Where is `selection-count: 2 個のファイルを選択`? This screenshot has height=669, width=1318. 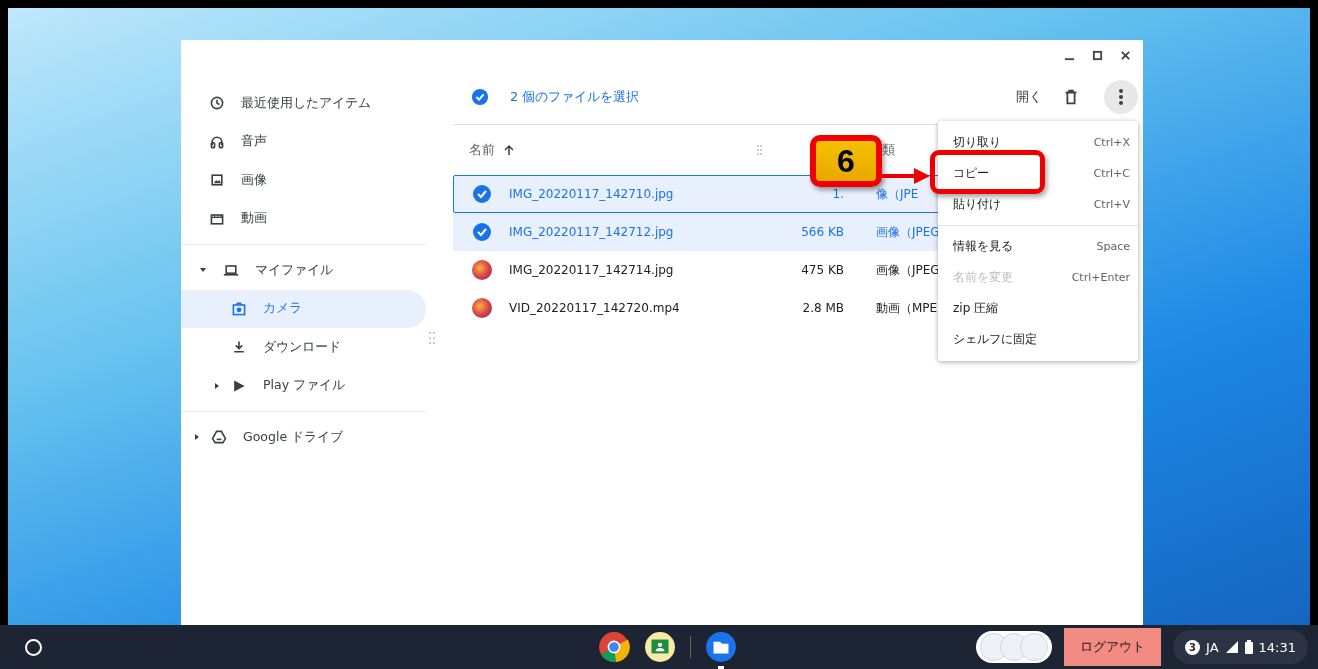 selection-count: 2 個のファイルを選択 is located at coordinates (575, 97).